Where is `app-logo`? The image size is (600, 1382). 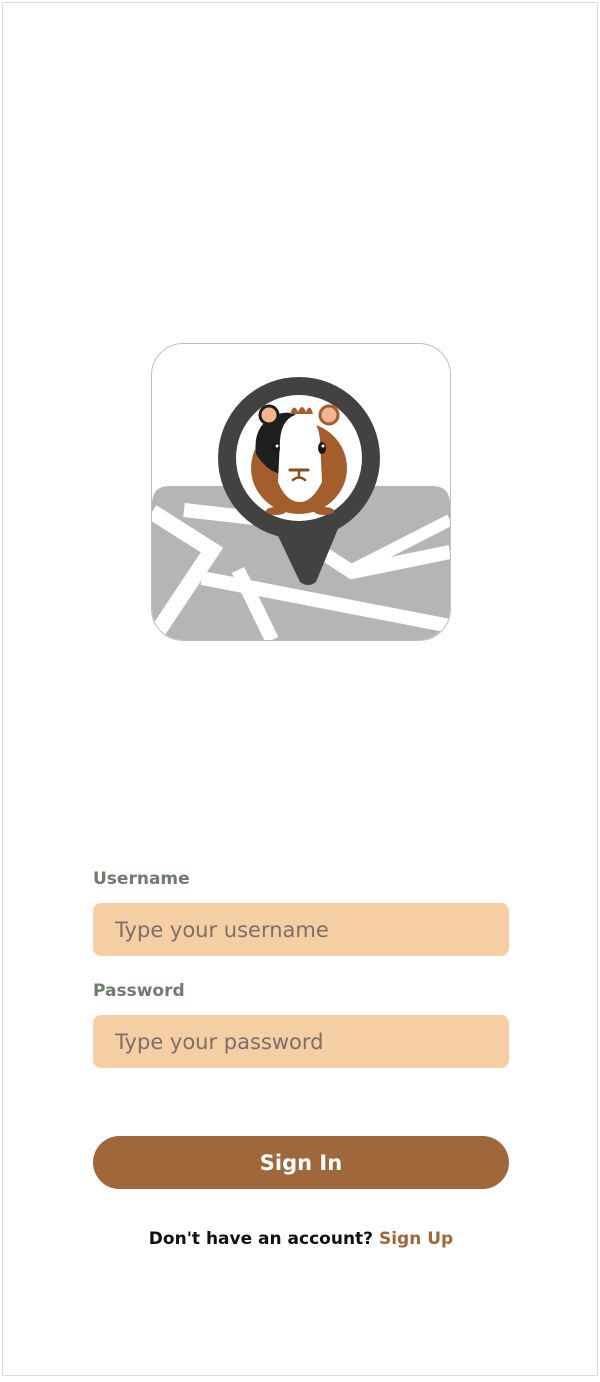
app-logo is located at coordinates (301, 492).